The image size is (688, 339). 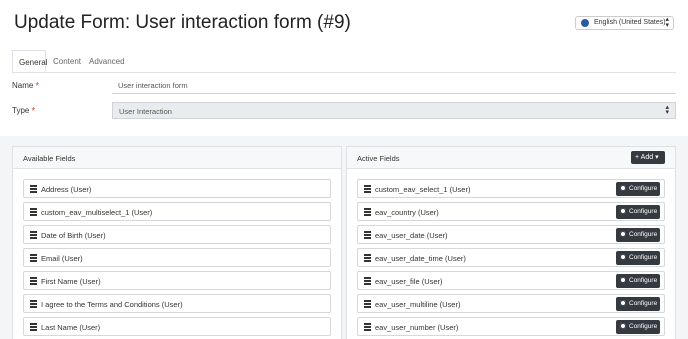 What do you see at coordinates (62, 258) in the screenshot?
I see `list-item-label: Email (User)` at bounding box center [62, 258].